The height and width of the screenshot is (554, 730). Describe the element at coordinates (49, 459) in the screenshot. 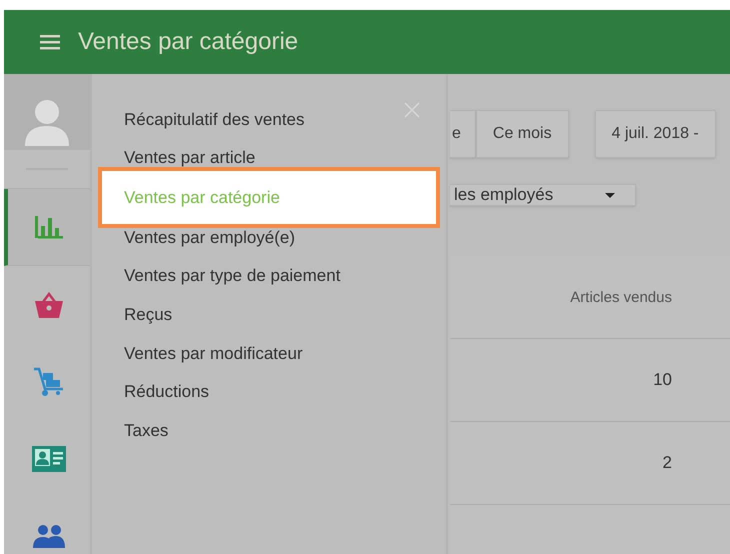

I see `contact-card-icon` at that location.